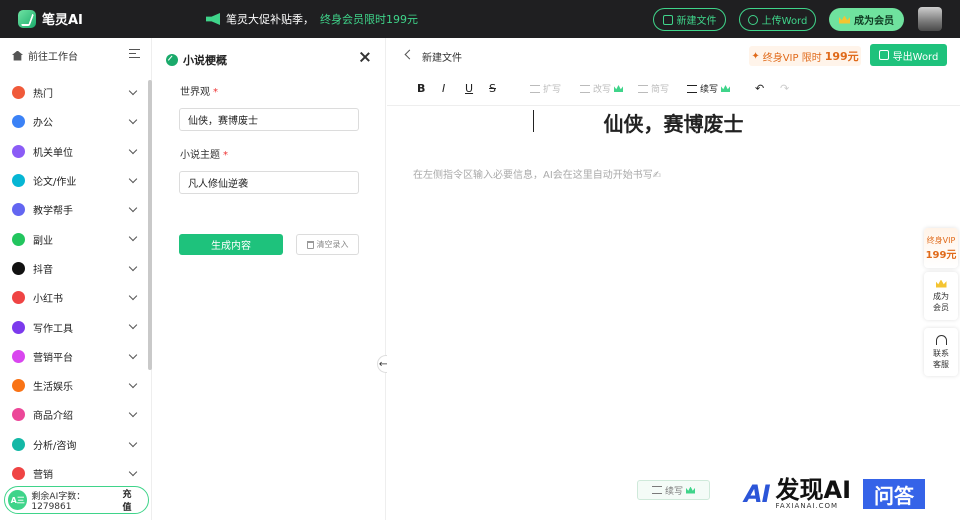 The width and height of the screenshot is (960, 520). I want to click on back-icon, so click(409, 54).